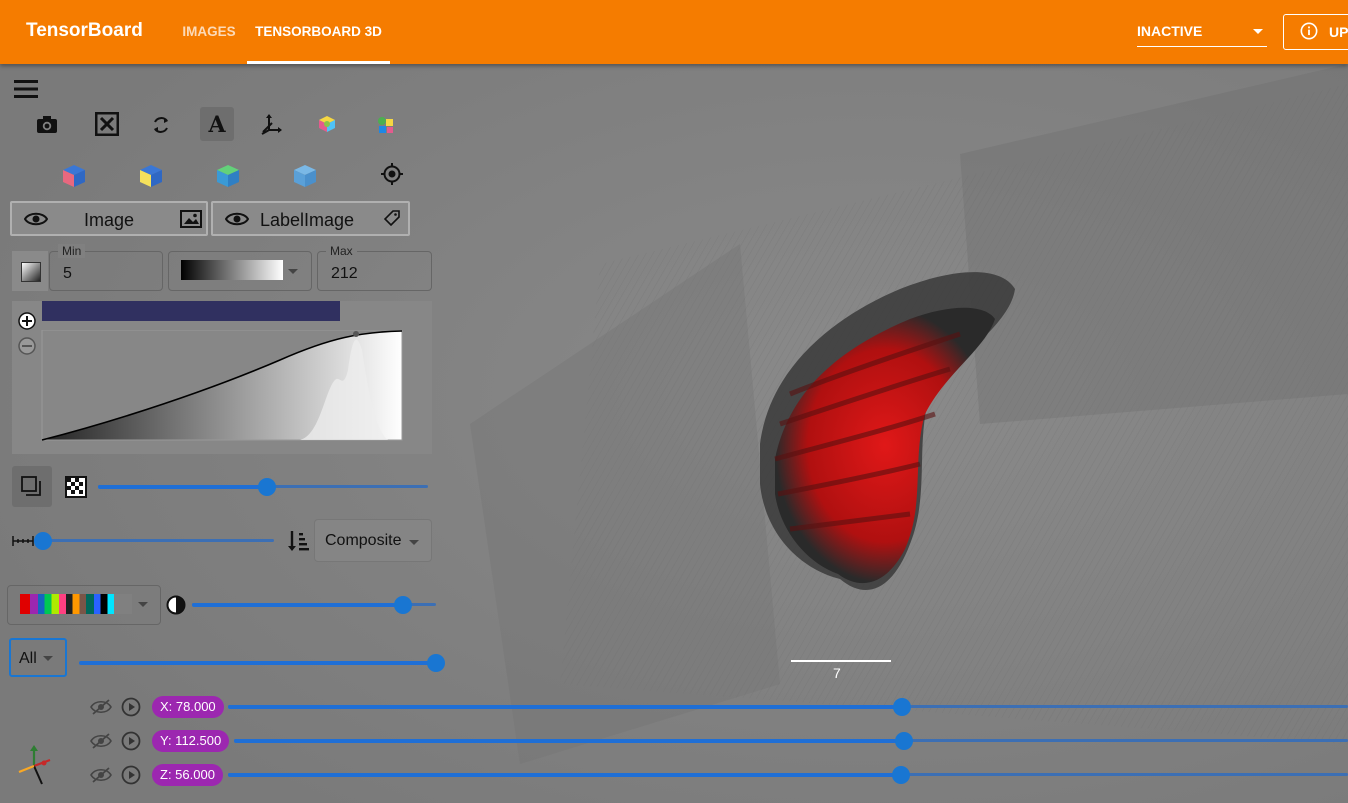 Image resolution: width=1348 pixels, height=803 pixels. I want to click on min-field: Min 5, so click(106, 267).